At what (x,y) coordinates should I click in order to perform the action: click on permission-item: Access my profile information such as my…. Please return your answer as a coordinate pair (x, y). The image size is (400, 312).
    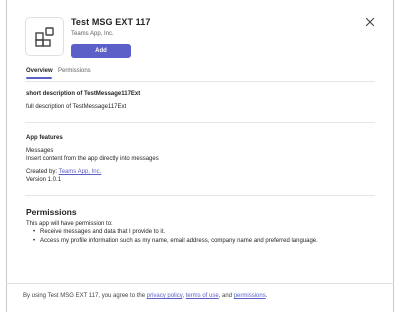
    Looking at the image, I should click on (175, 241).